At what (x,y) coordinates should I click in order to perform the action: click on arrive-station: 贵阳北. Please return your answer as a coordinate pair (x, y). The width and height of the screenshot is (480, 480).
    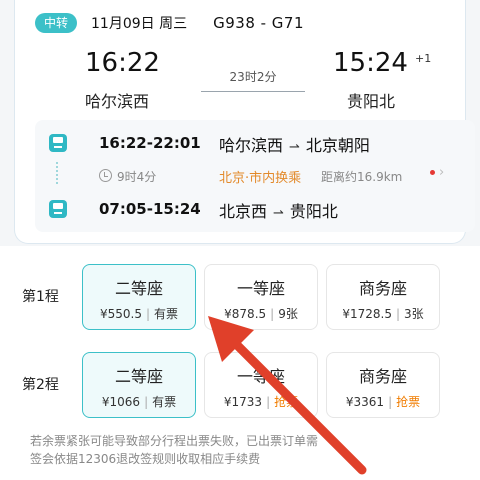
    Looking at the image, I should click on (371, 101).